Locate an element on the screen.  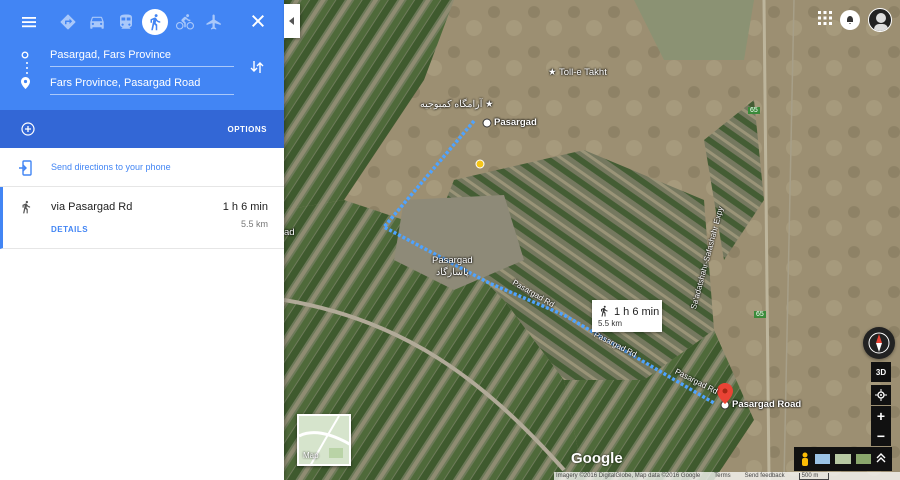
train-icon is located at coordinates (125, 21).